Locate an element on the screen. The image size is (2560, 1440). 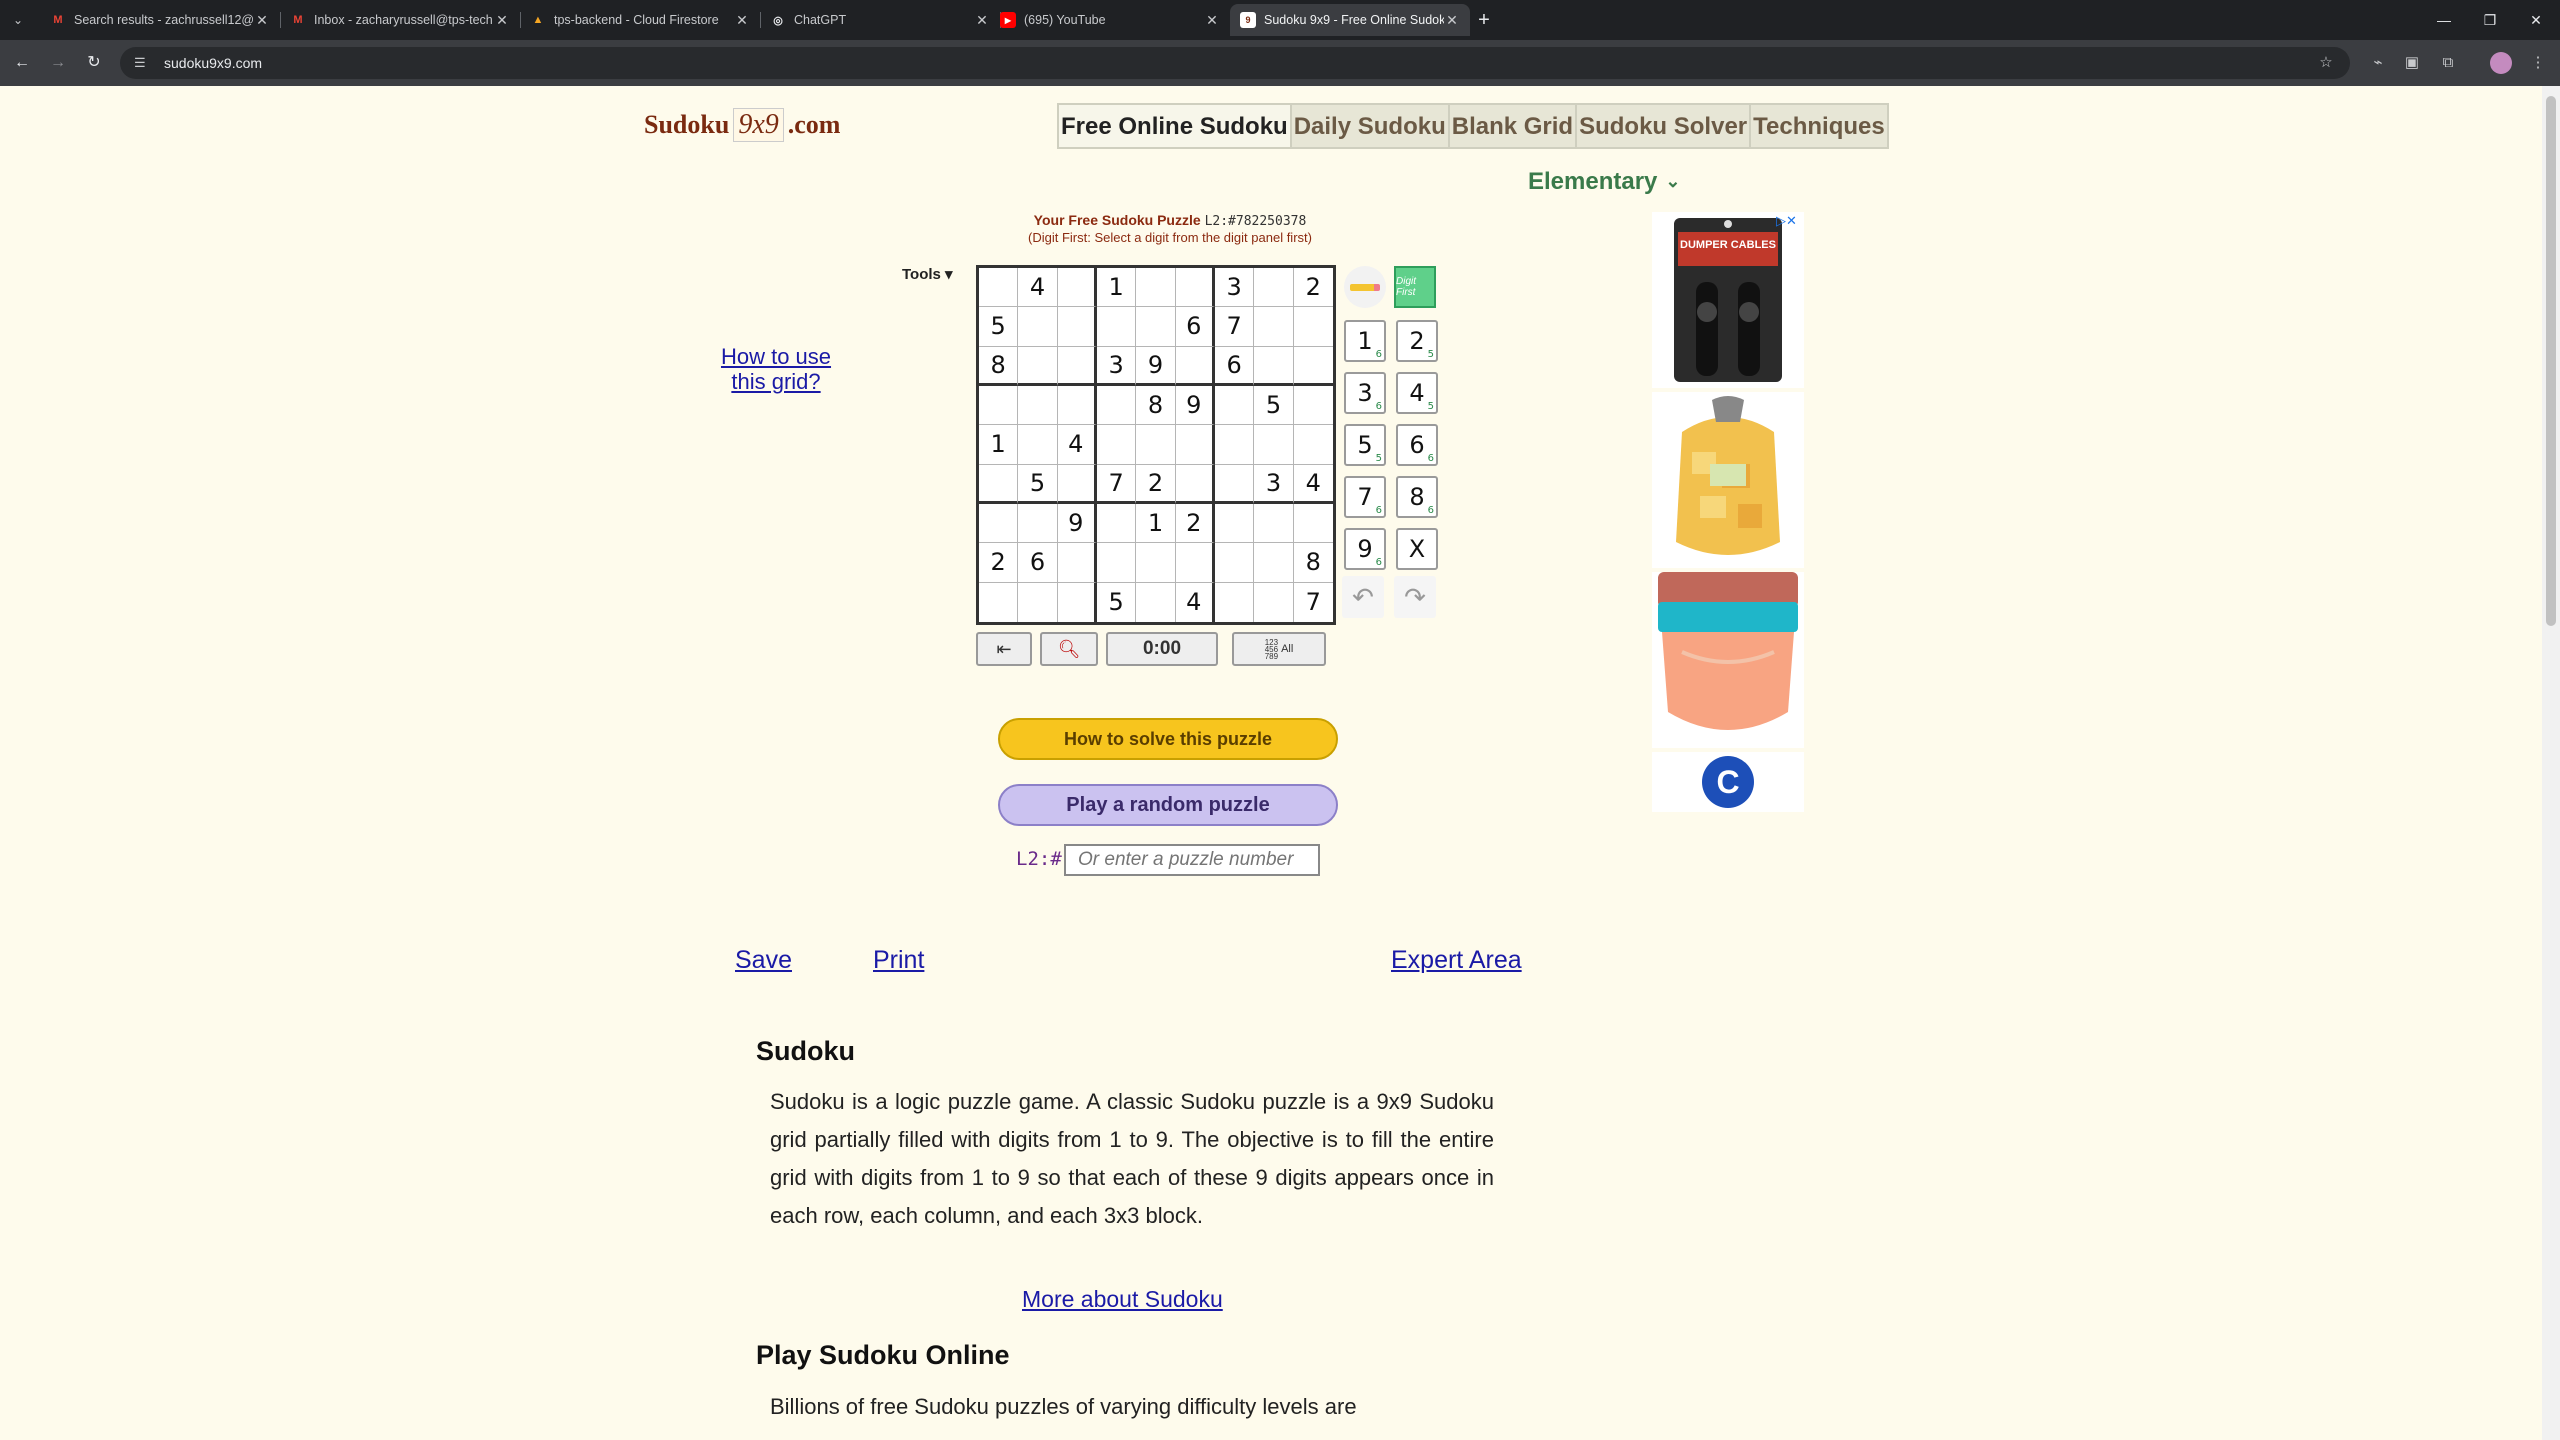
back-arrow-icon: ← is located at coordinates (22, 63).